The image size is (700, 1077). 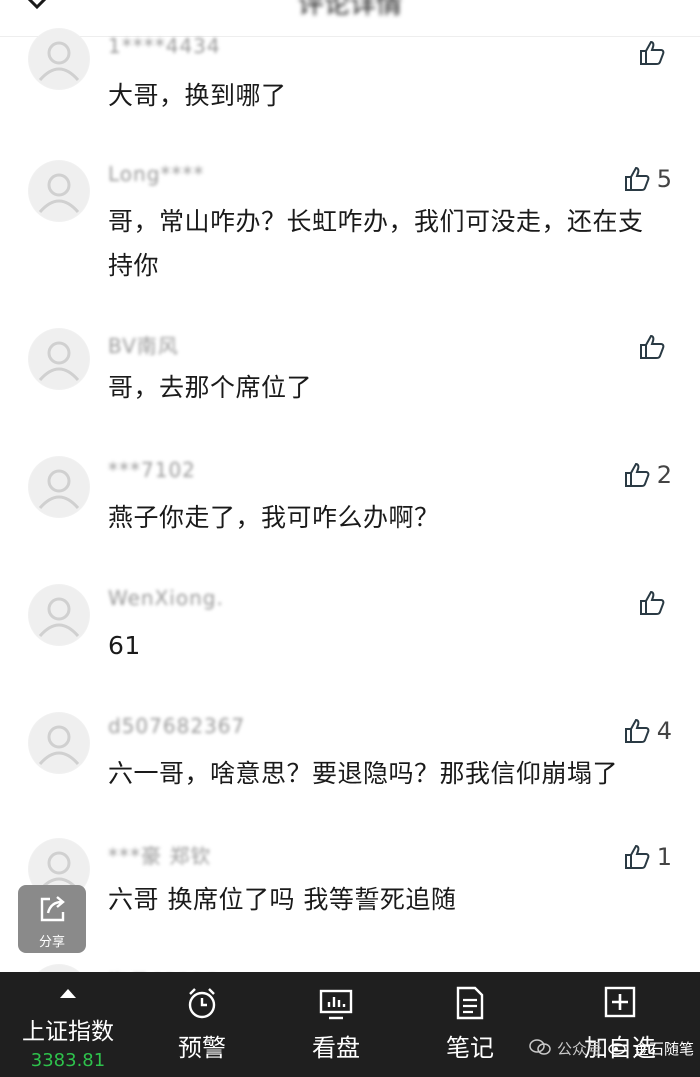 I want to click on alert-label: 预警, so click(x=202, y=1048).